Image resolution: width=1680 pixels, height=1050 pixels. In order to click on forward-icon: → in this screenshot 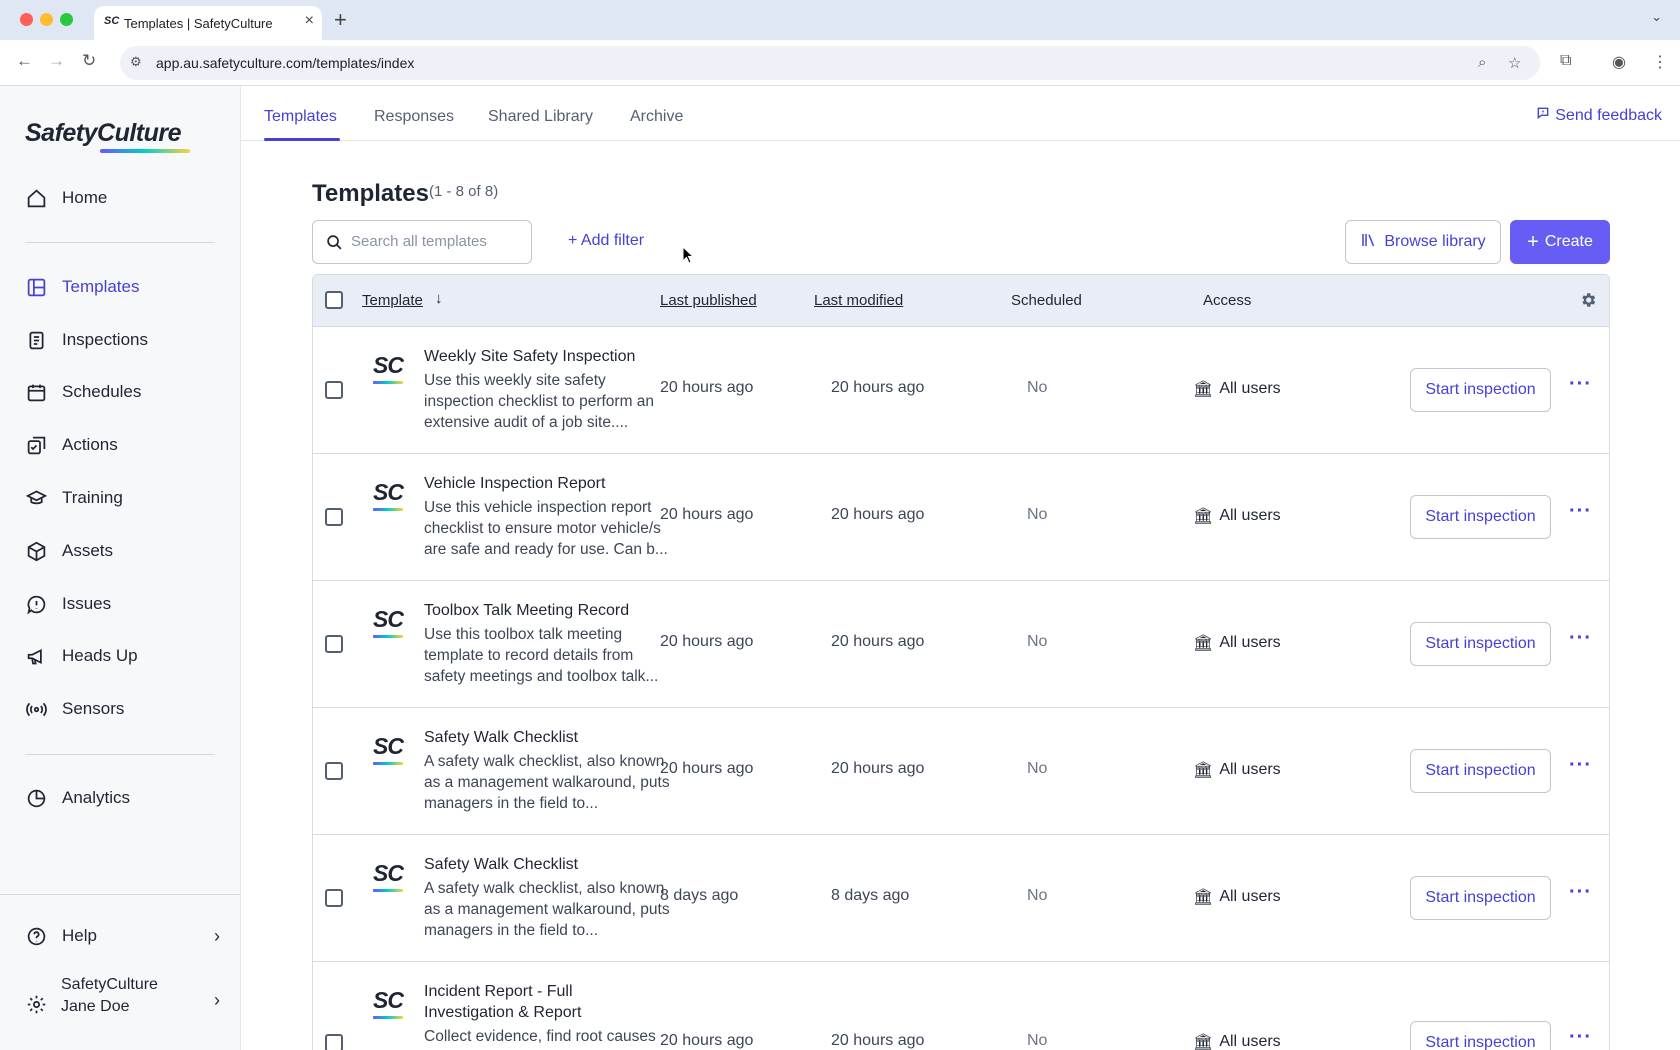, I will do `click(56, 61)`.